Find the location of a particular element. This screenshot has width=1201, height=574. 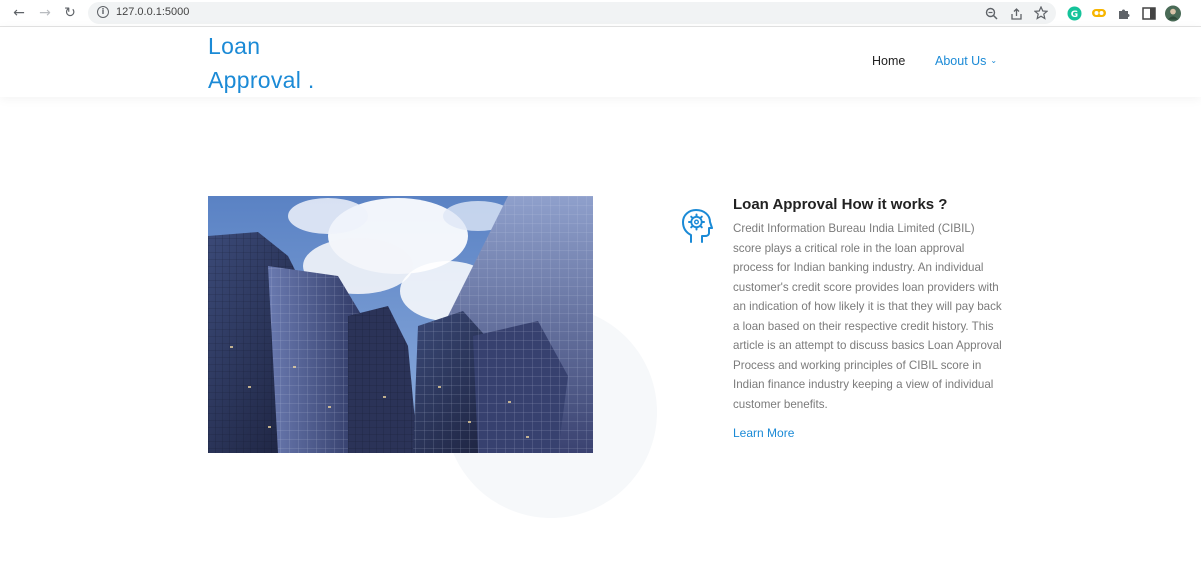

back-button: ← is located at coordinates (19, 13).